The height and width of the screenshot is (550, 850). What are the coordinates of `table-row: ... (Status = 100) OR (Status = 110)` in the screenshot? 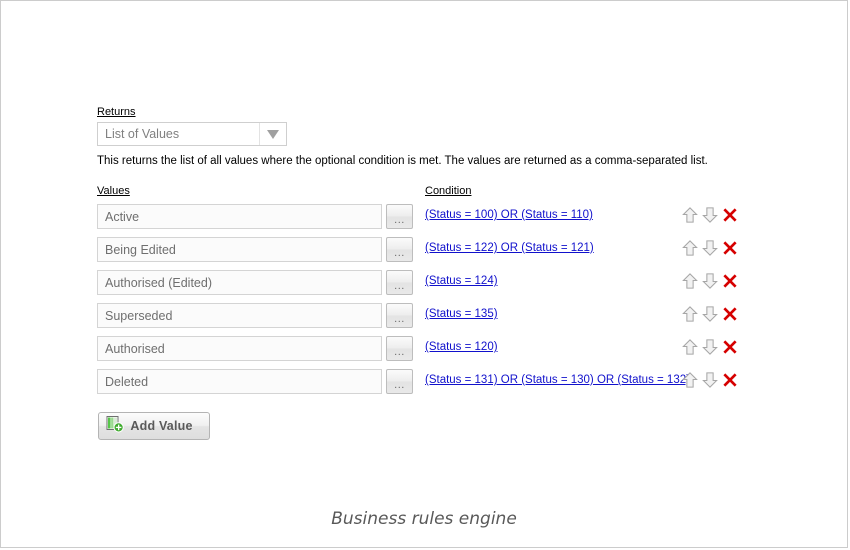 It's located at (422, 220).